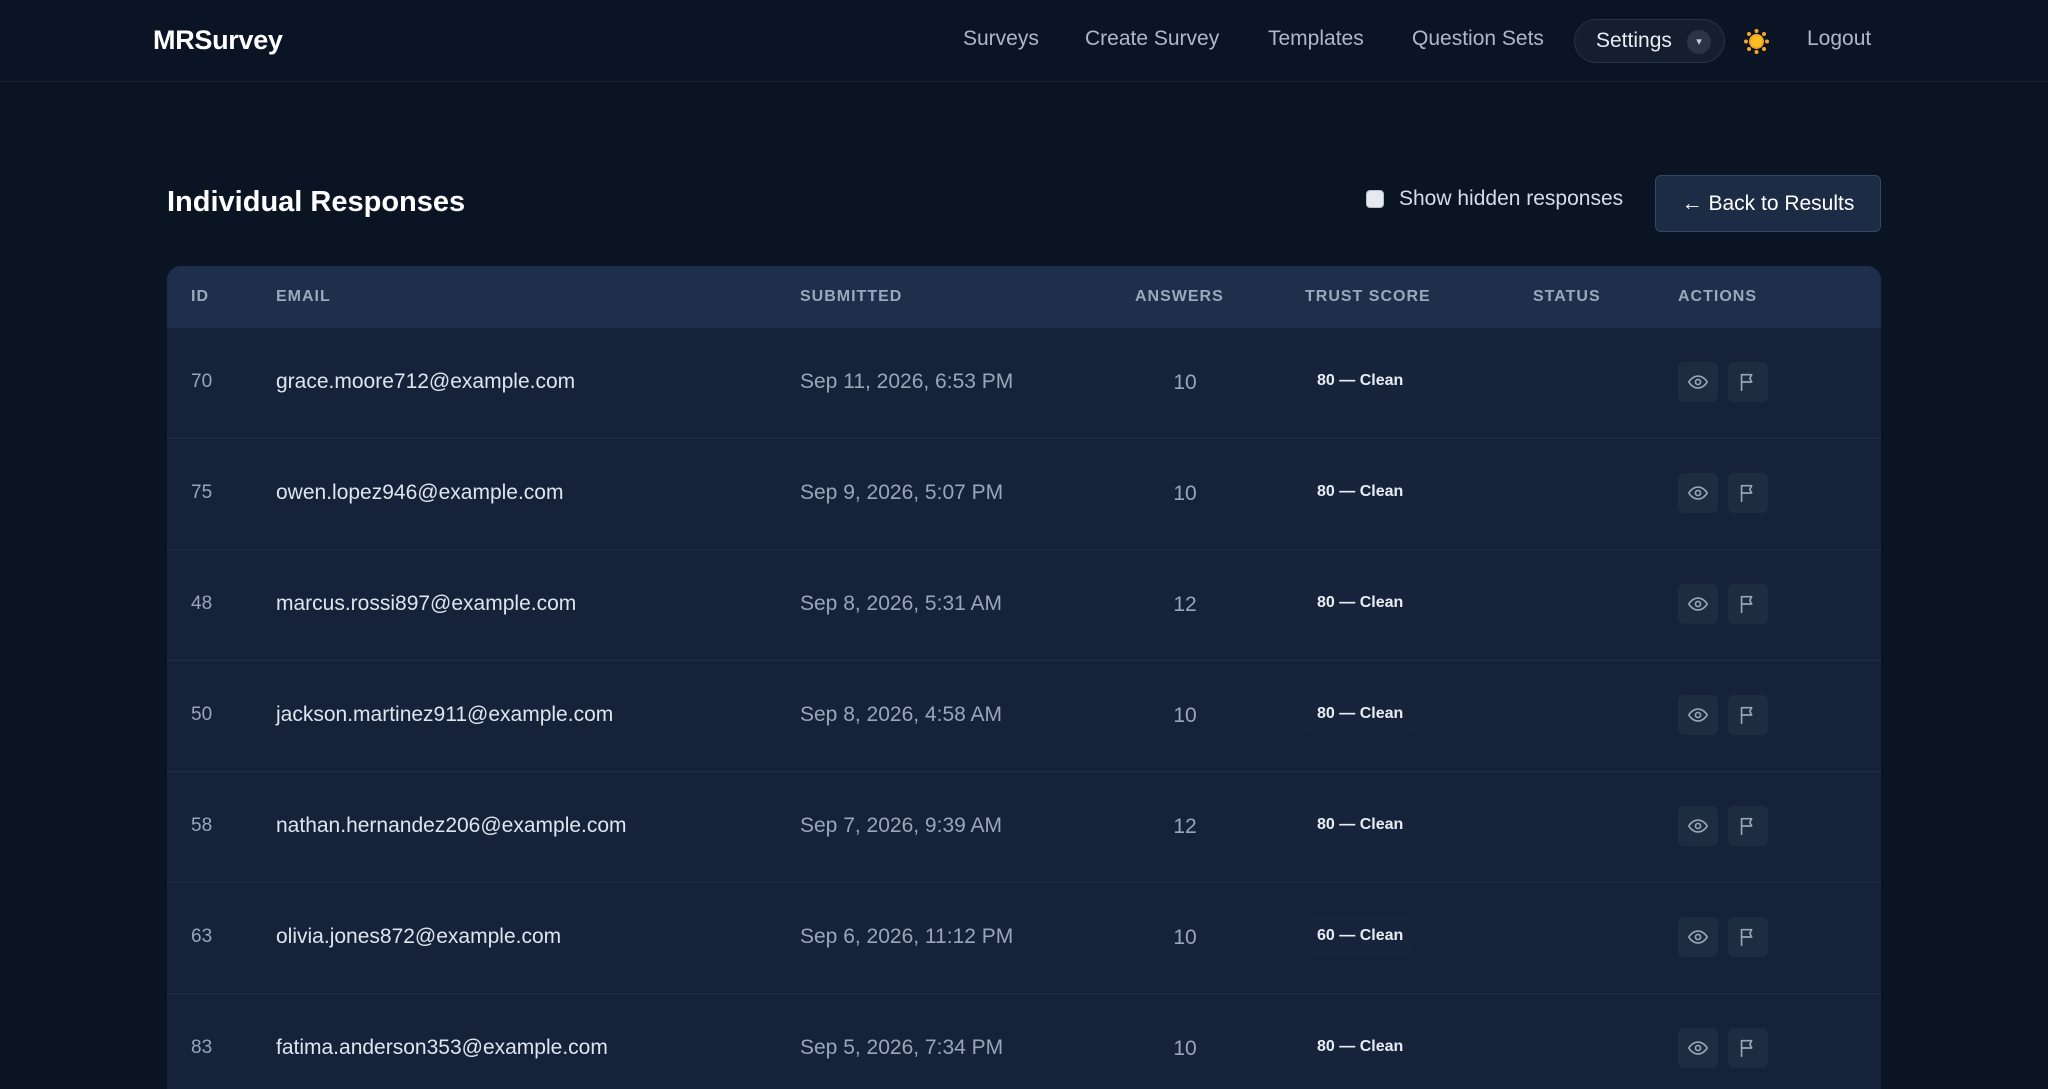  Describe the element at coordinates (419, 936) in the screenshot. I see `cell-email: olivia.jones872@example.com` at that location.